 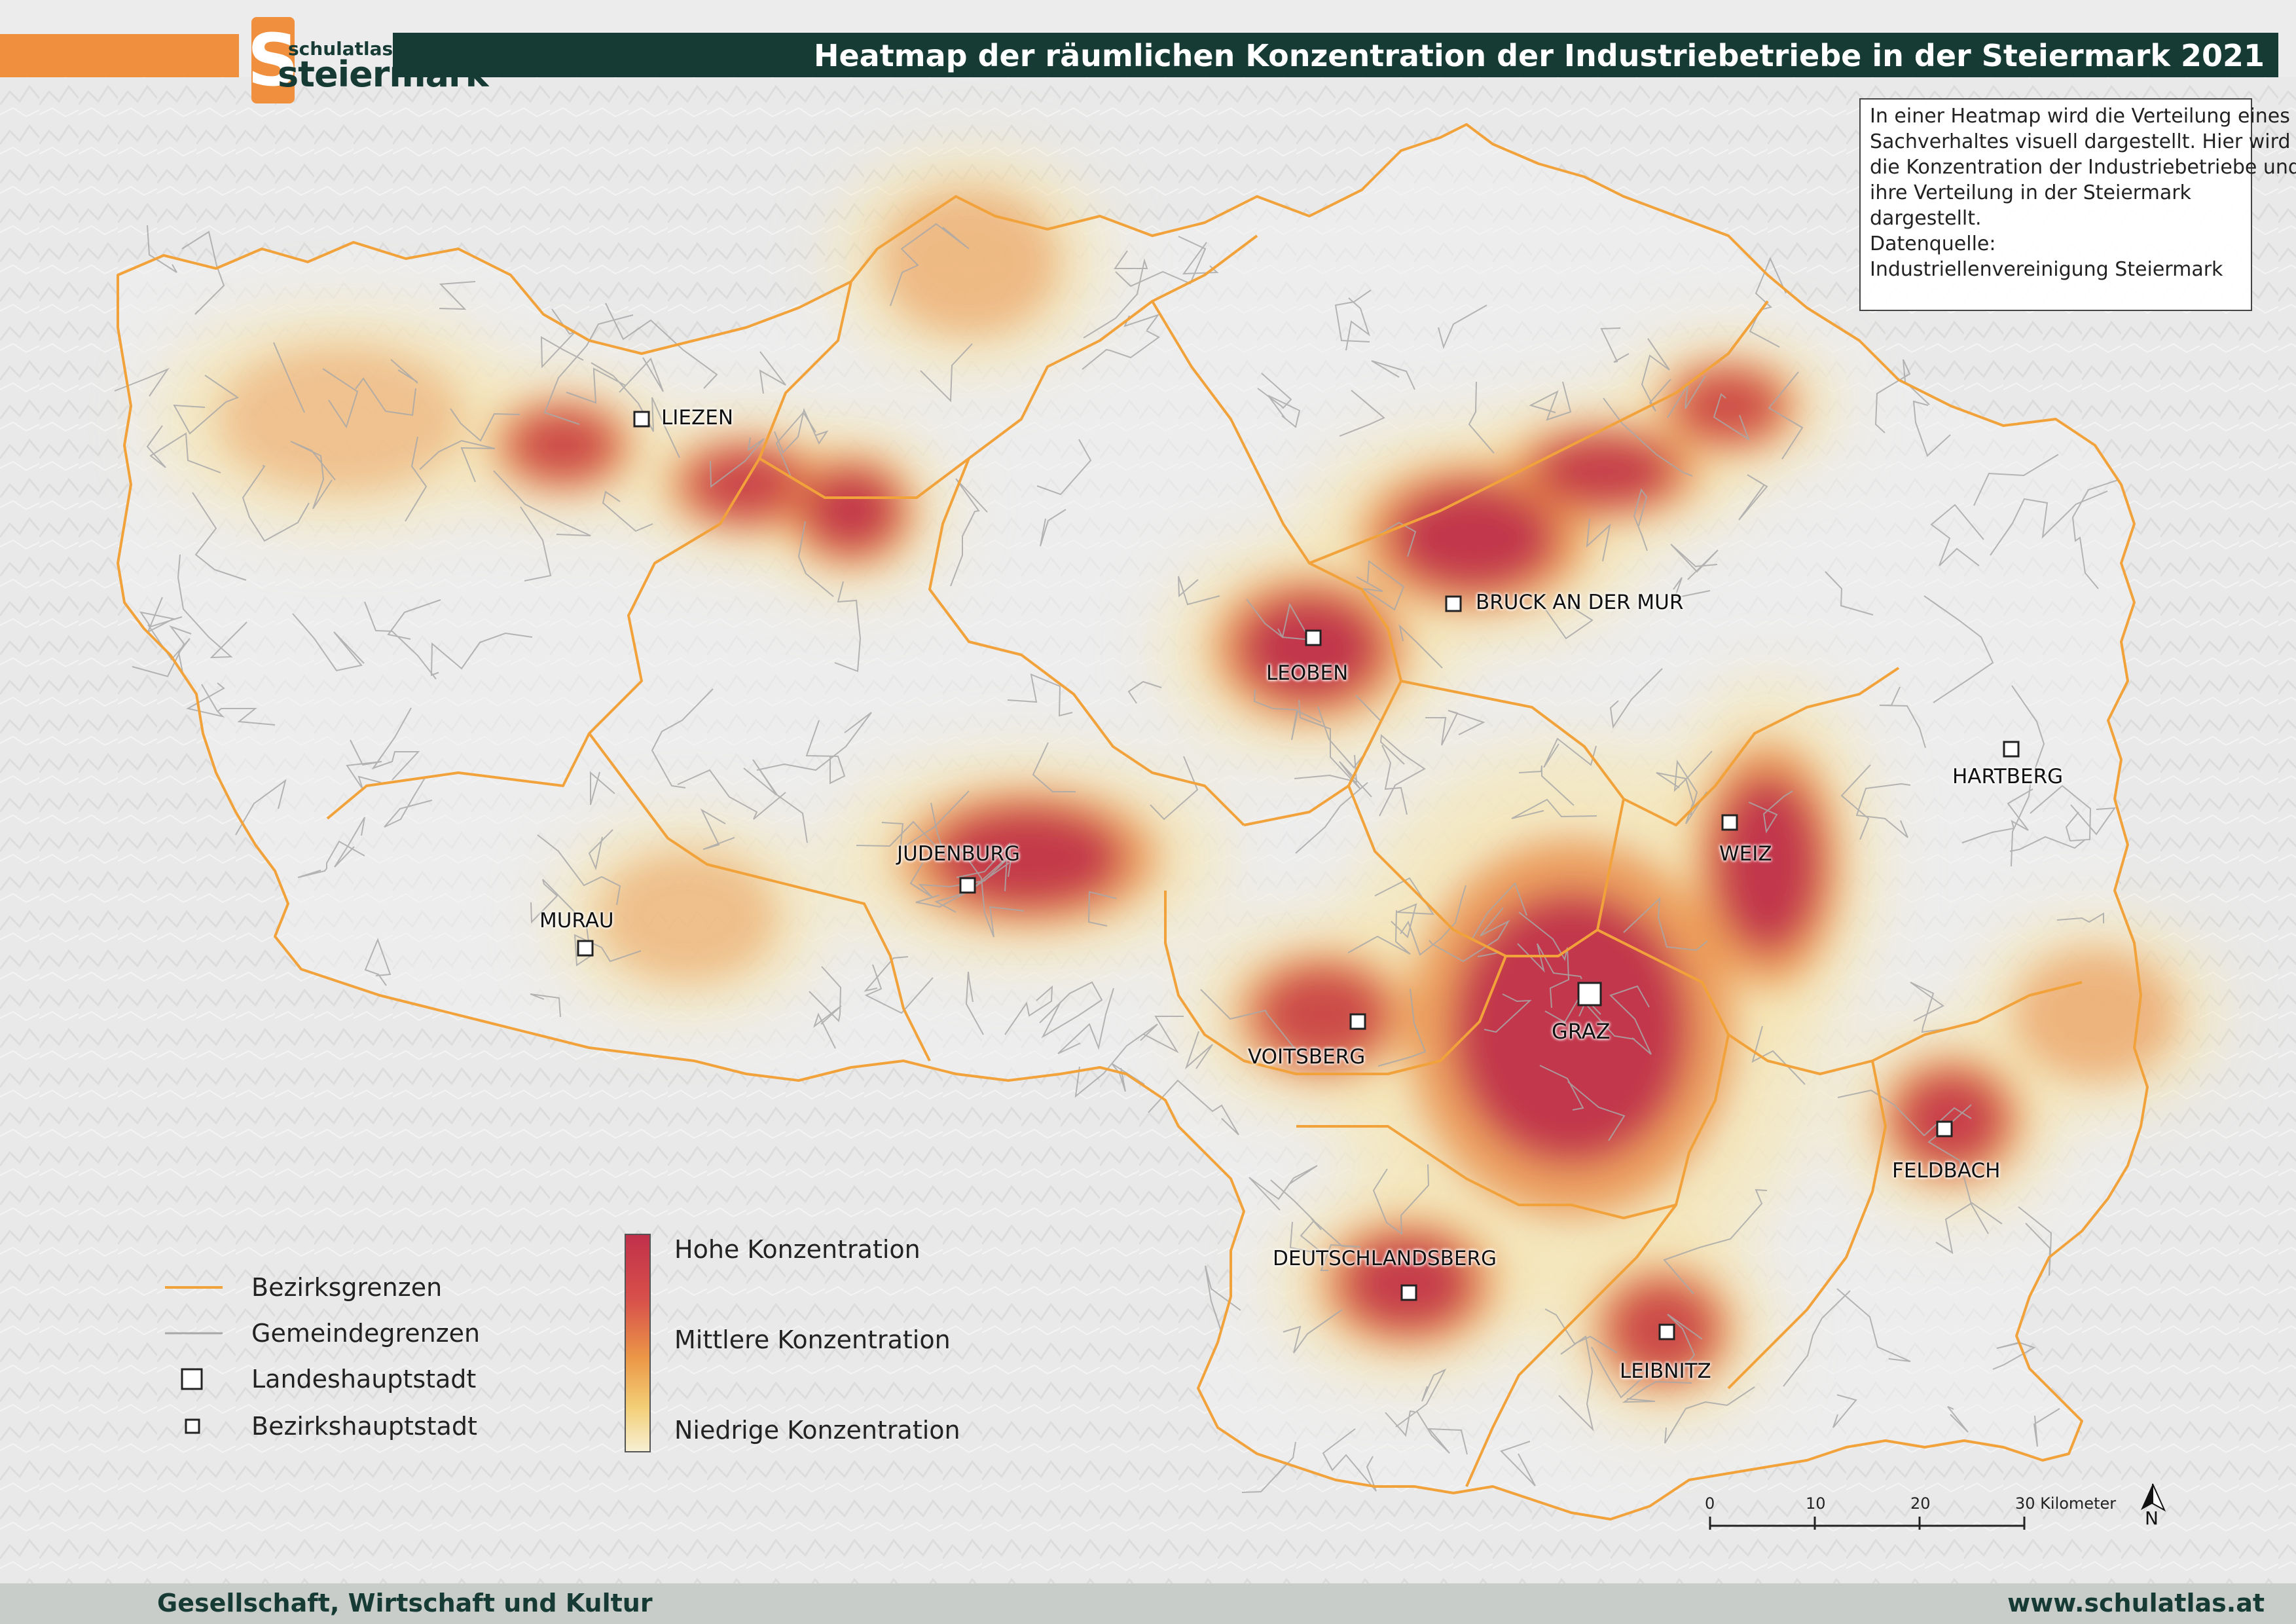 What do you see at coordinates (1589, 994) in the screenshot?
I see `landeshauptstadt-marker` at bounding box center [1589, 994].